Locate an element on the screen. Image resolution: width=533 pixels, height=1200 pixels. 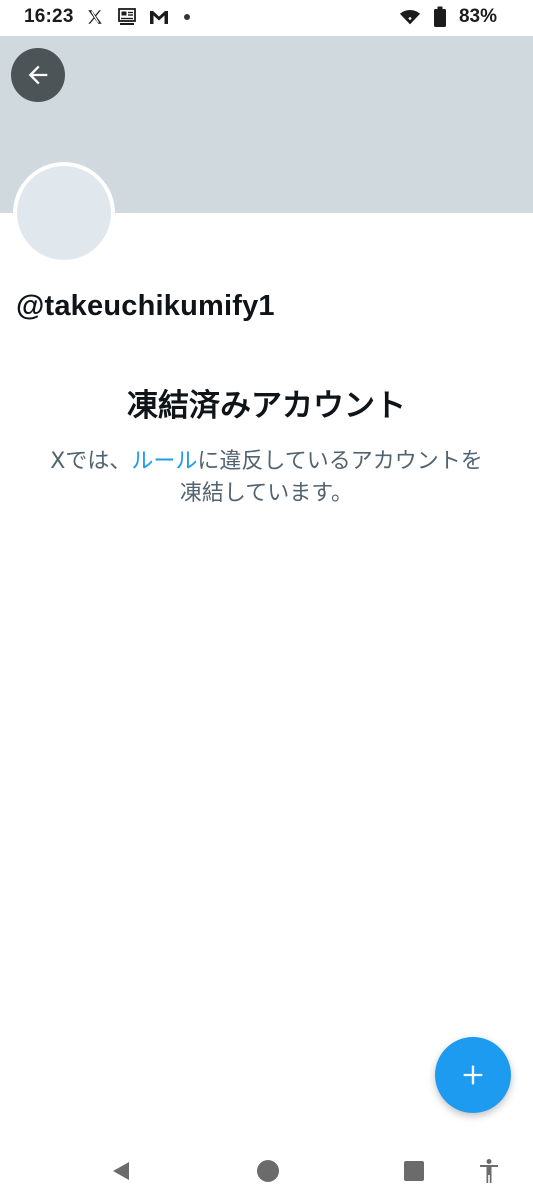
status-left: 16:23 is located at coordinates (107, 17).